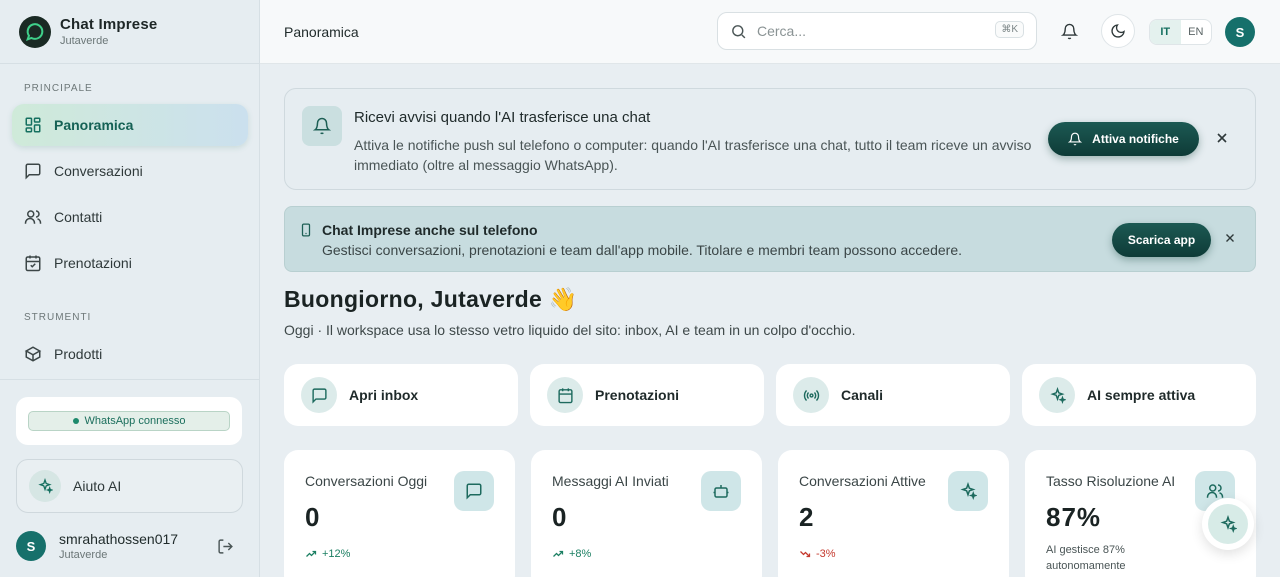 The height and width of the screenshot is (577, 1280). What do you see at coordinates (130, 354) in the screenshot?
I see `sidebar-item-prodotti: Prodotti` at bounding box center [130, 354].